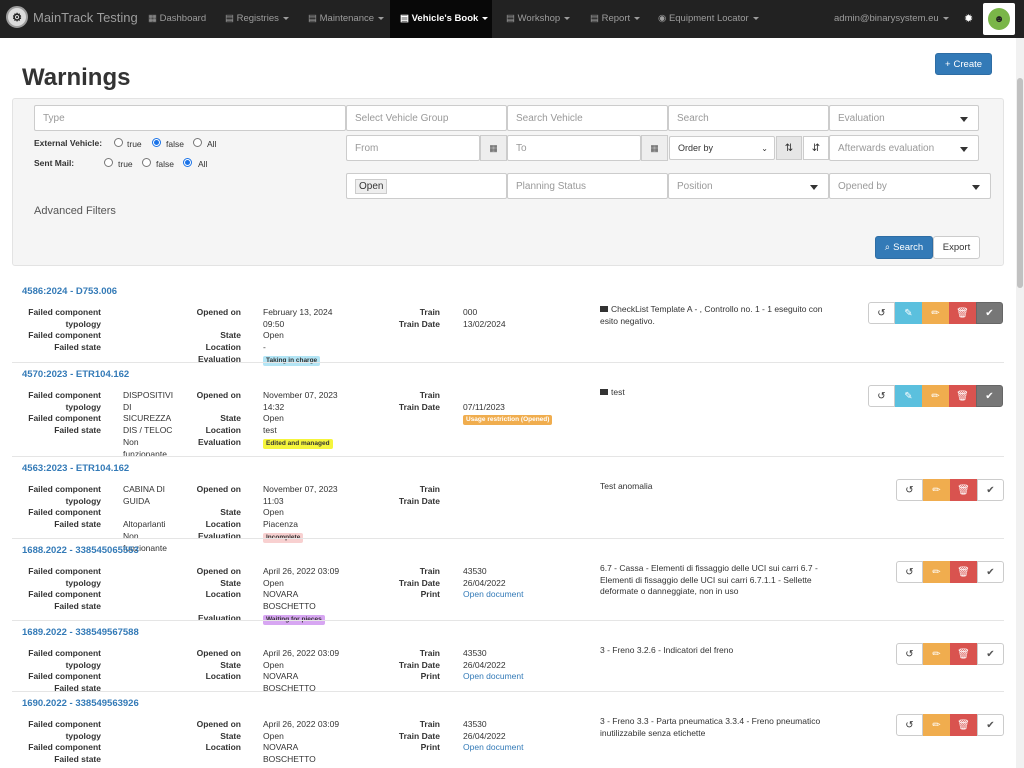 Image resolution: width=1024 pixels, height=768 pixels. Describe the element at coordinates (999, 19) in the screenshot. I see `avatar: ☻` at that location.